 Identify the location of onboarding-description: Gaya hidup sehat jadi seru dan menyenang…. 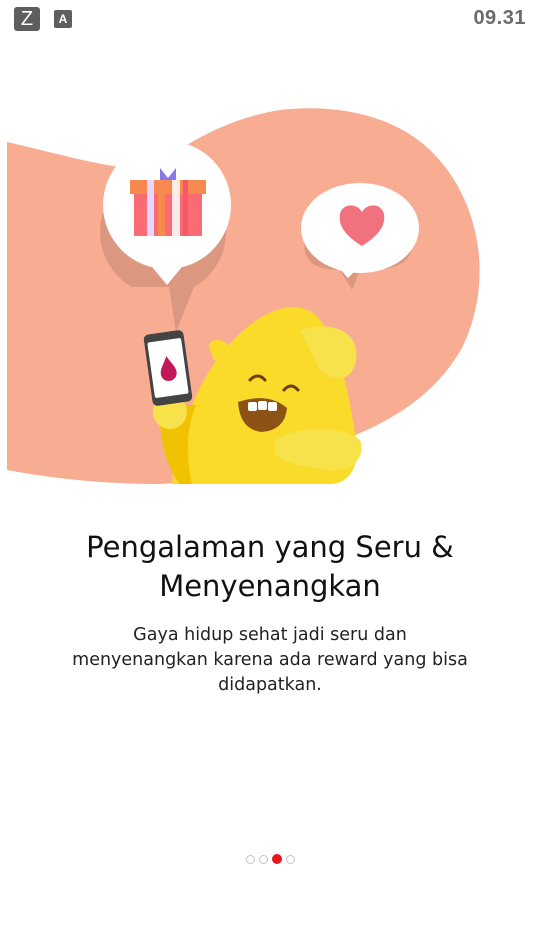
(270, 660).